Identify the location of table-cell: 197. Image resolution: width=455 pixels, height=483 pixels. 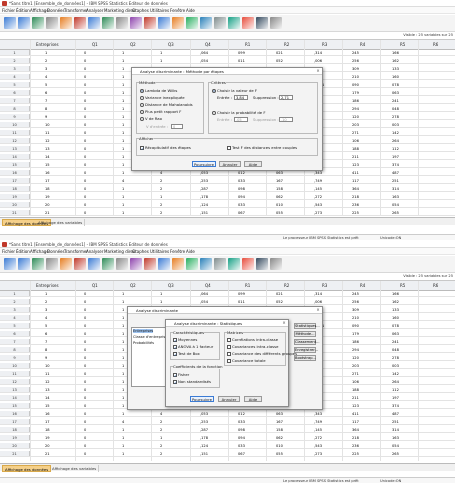
(395, 398).